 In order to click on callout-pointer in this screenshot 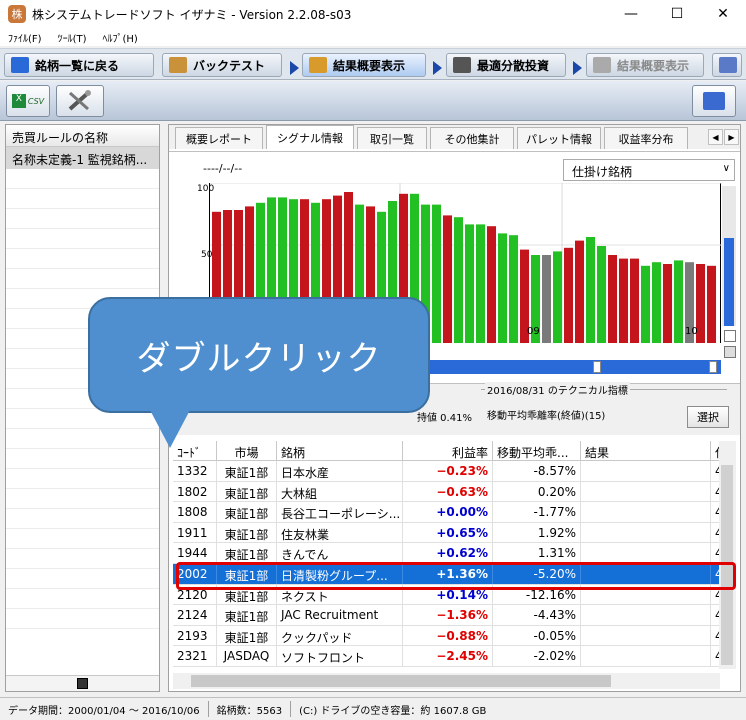, I will do `click(170, 429)`.